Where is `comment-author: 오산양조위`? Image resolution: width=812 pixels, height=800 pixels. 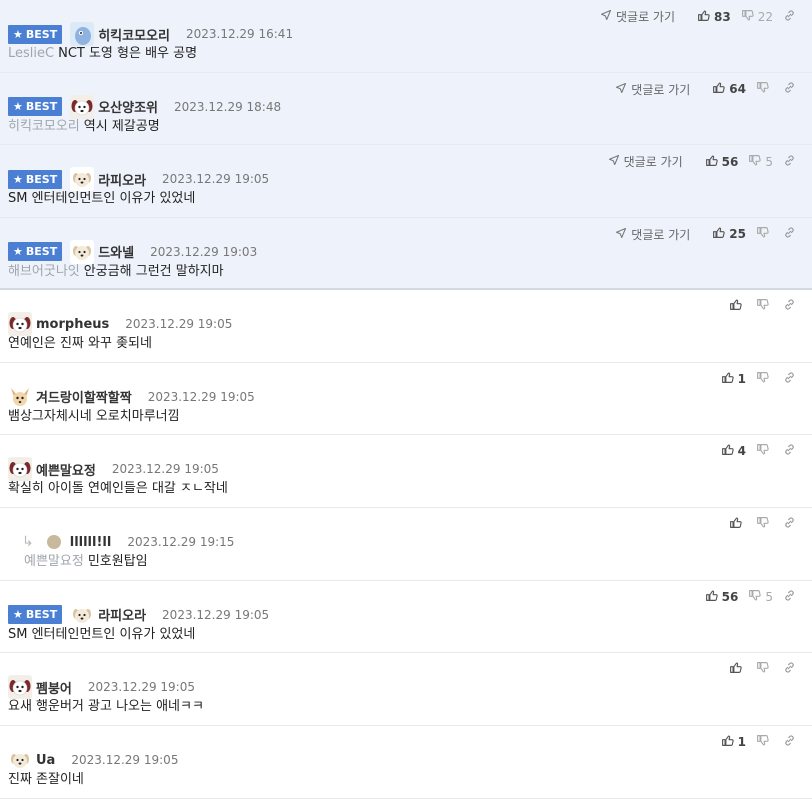
comment-author: 오산양조위 is located at coordinates (128, 106).